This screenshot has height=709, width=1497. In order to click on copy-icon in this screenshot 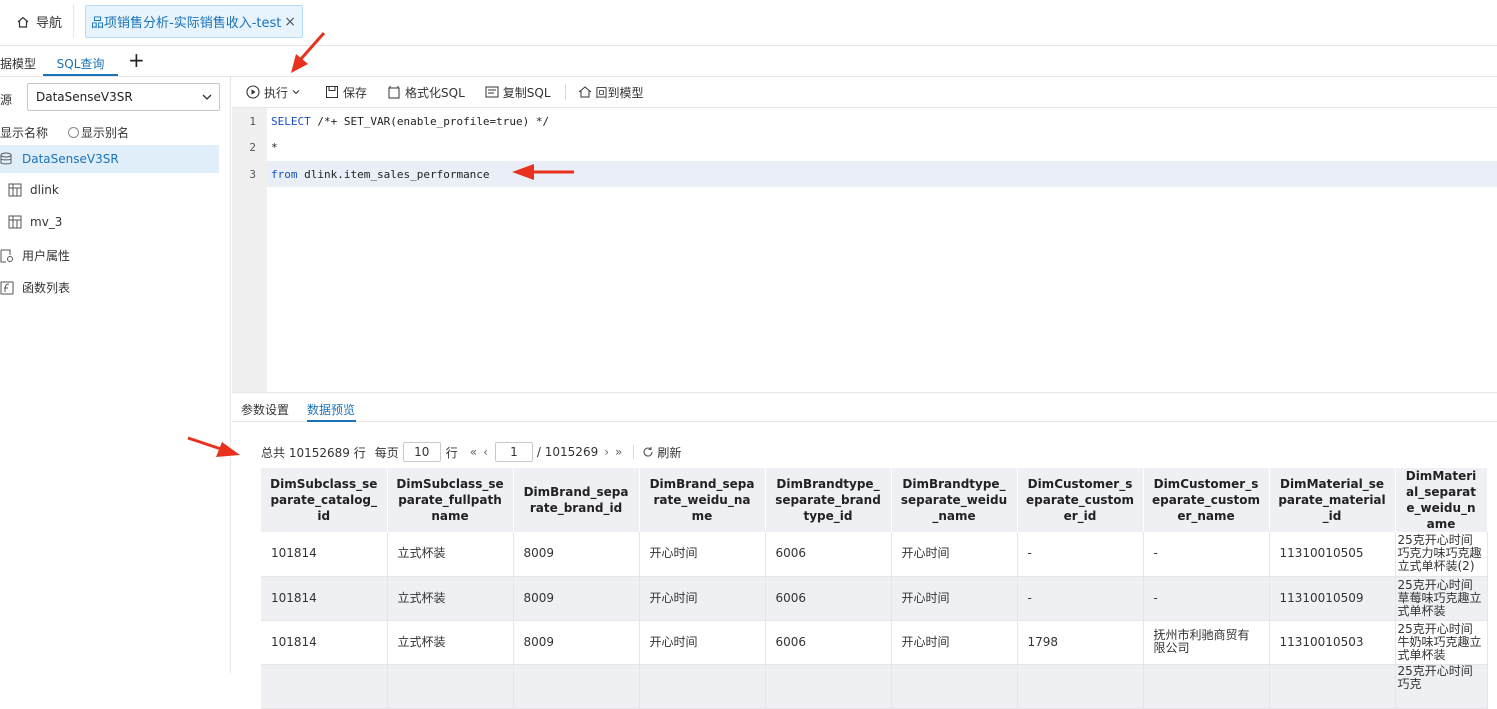, I will do `click(492, 92)`.